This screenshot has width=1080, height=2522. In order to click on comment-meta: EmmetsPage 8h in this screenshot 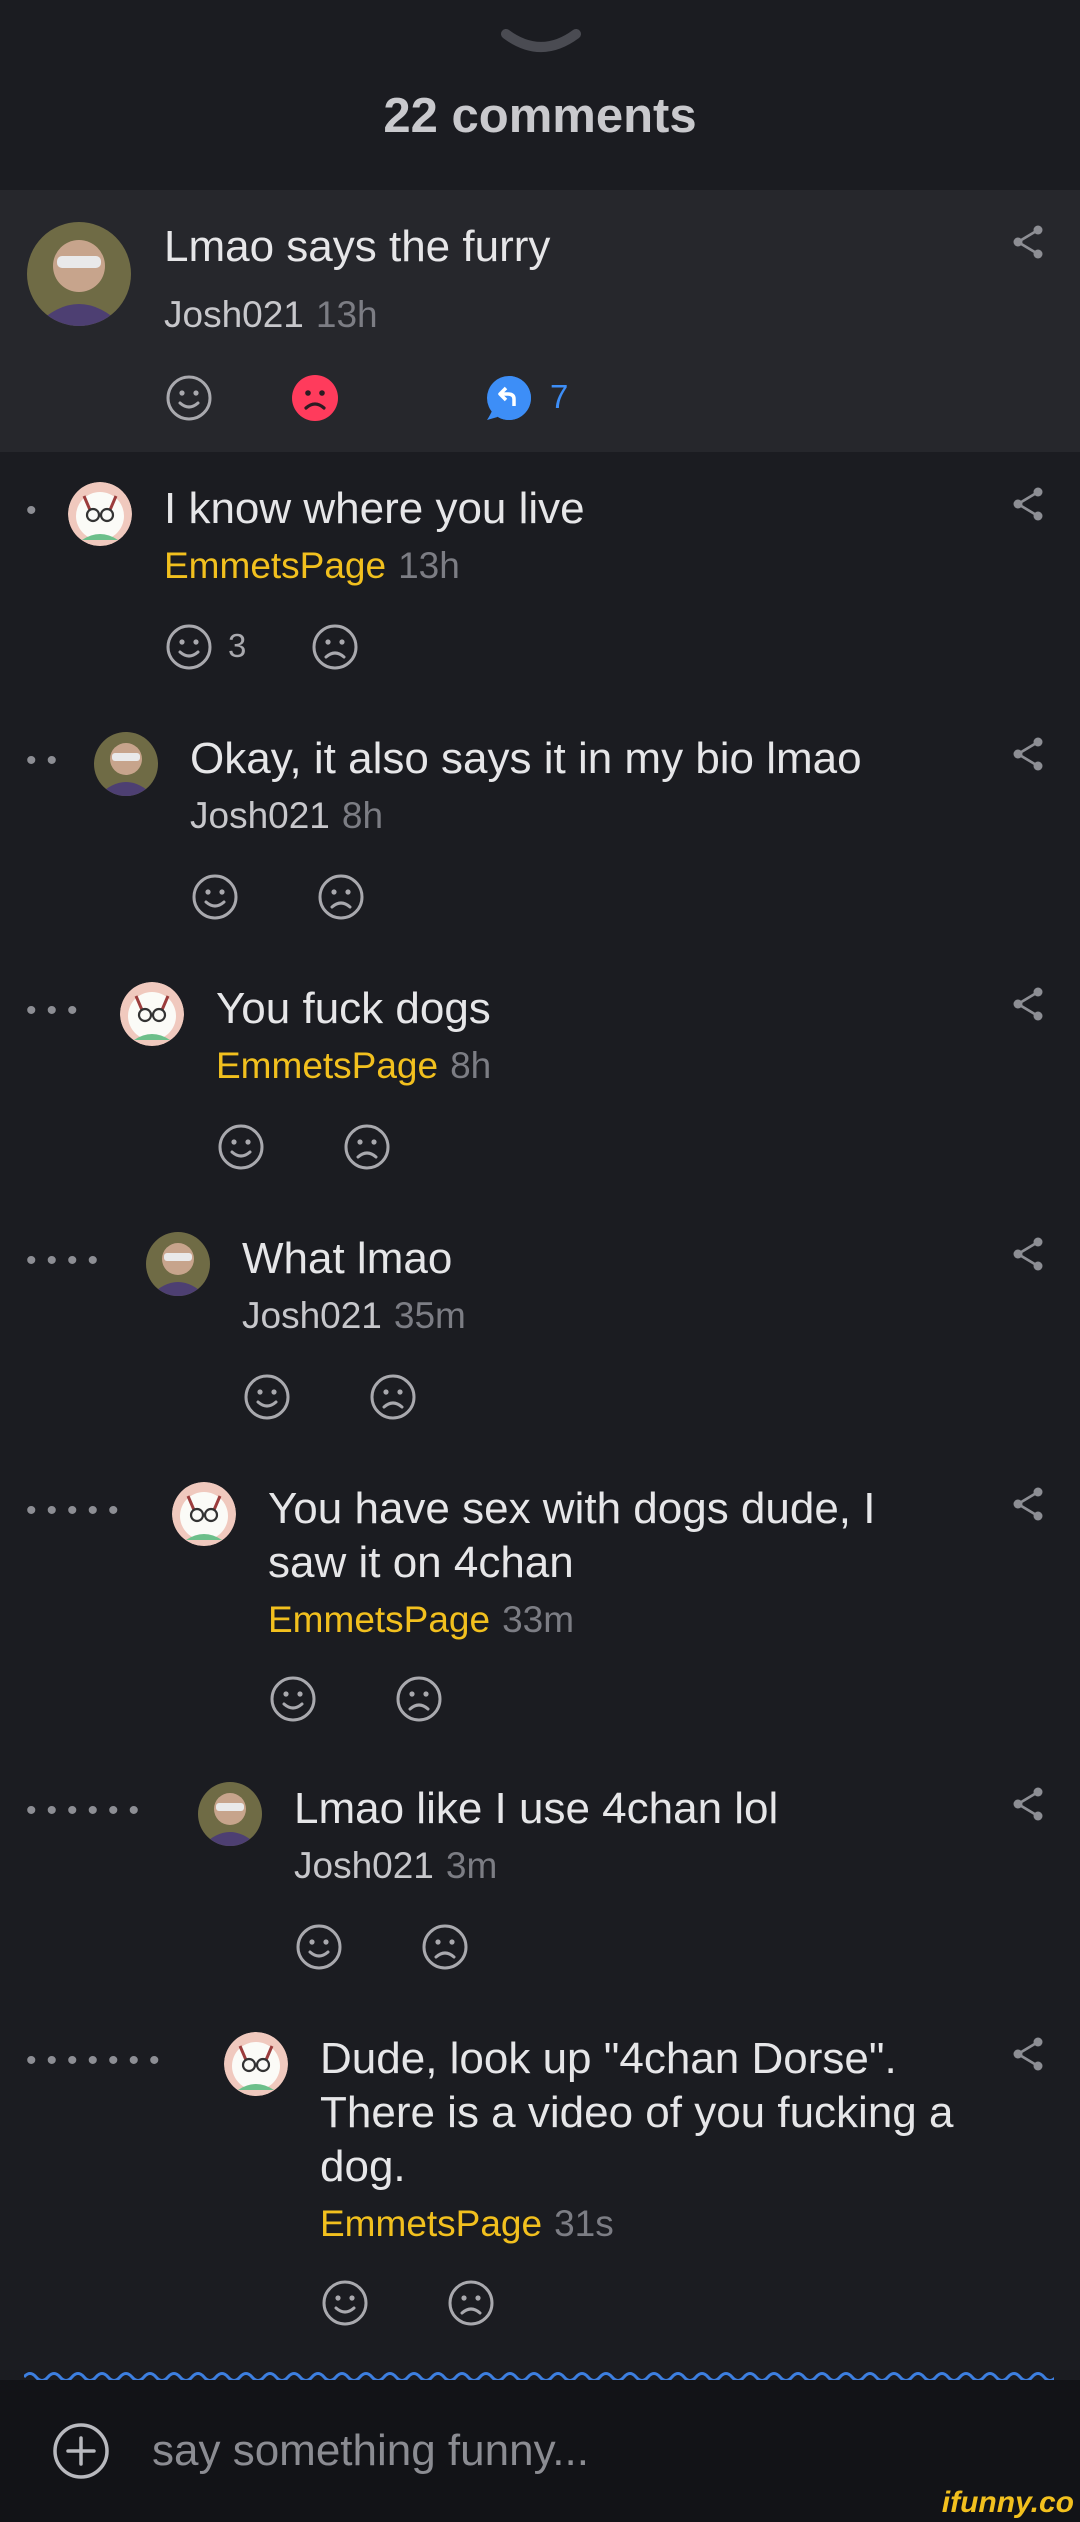, I will do `click(353, 1066)`.